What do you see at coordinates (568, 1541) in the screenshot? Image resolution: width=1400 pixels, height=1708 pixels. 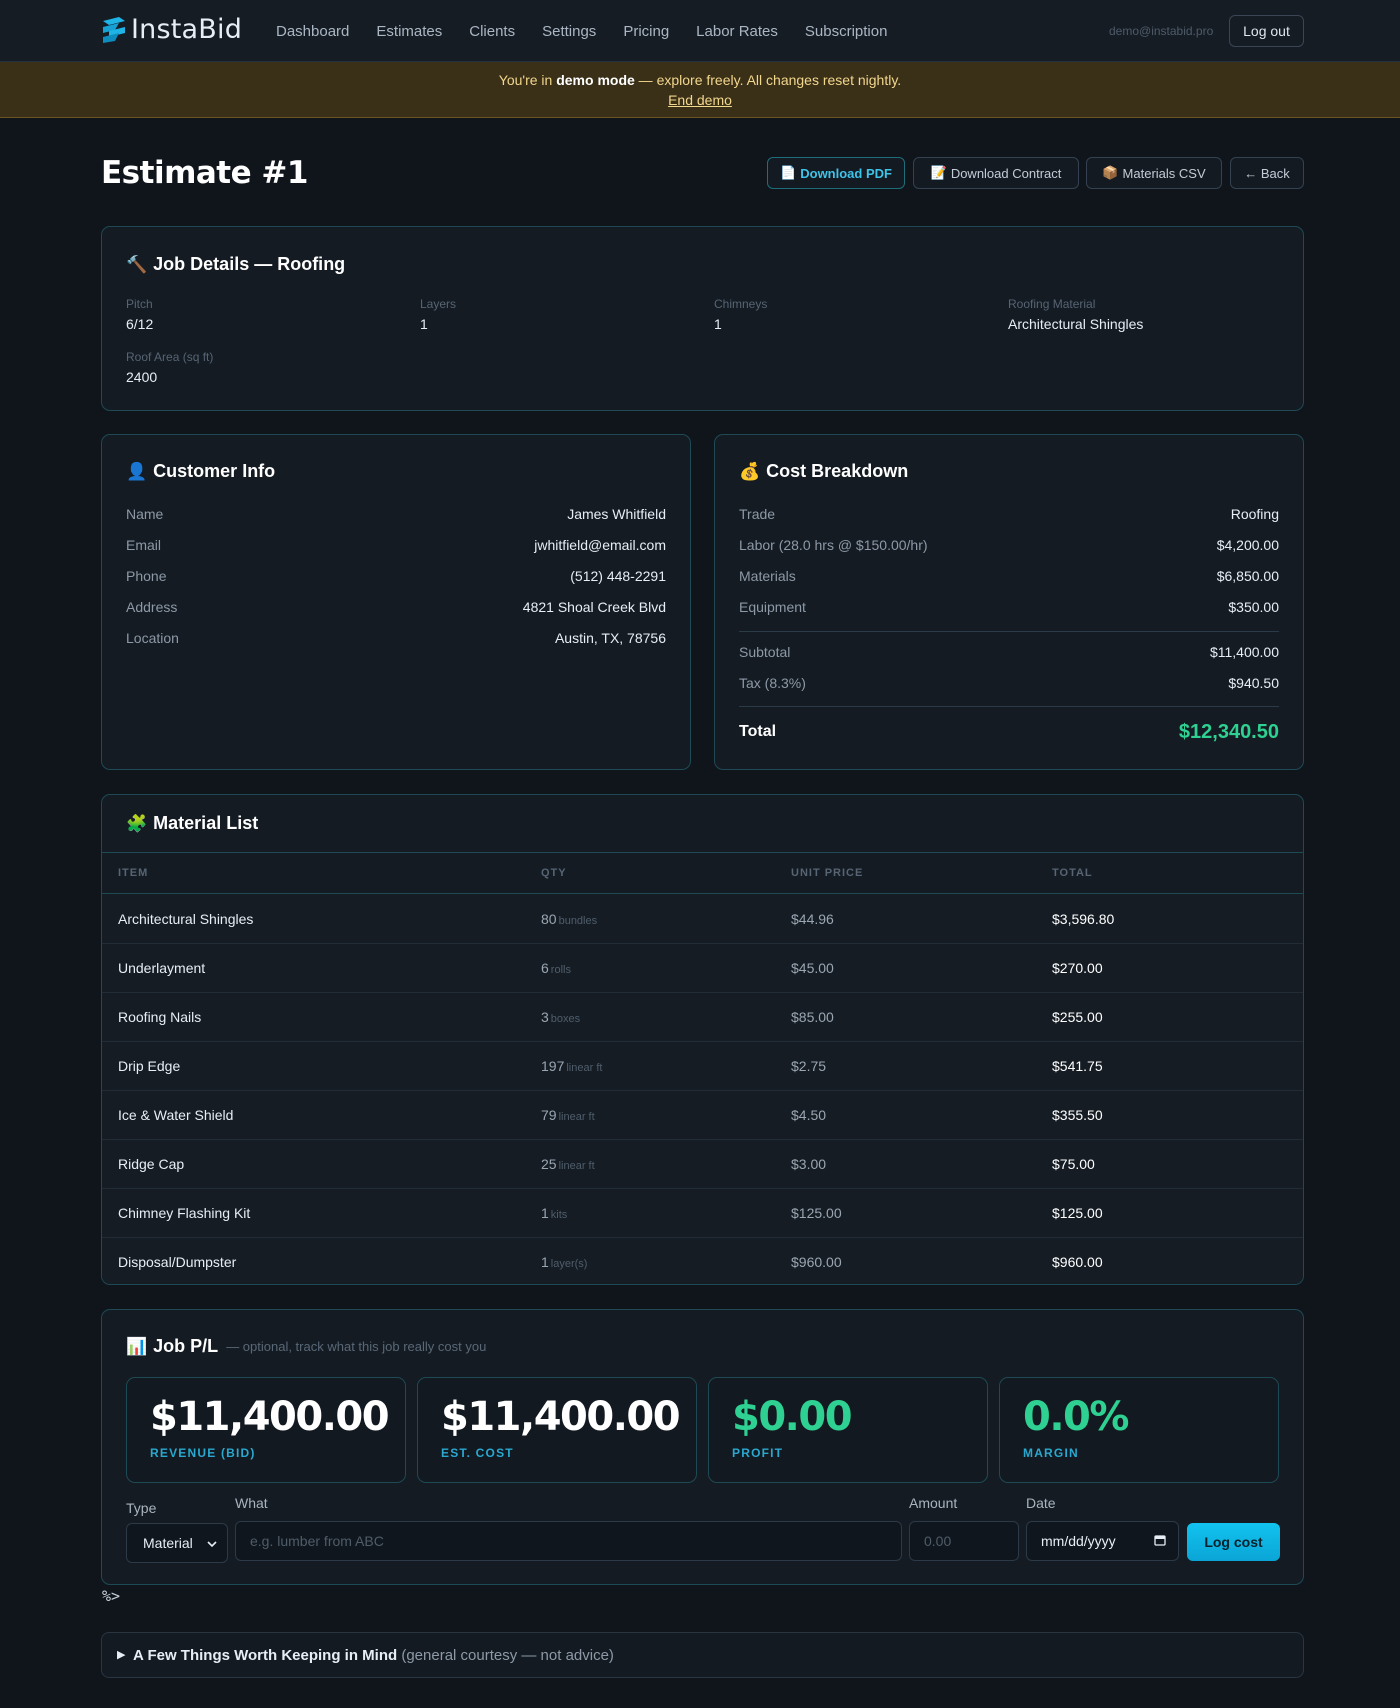 I see `what-input` at bounding box center [568, 1541].